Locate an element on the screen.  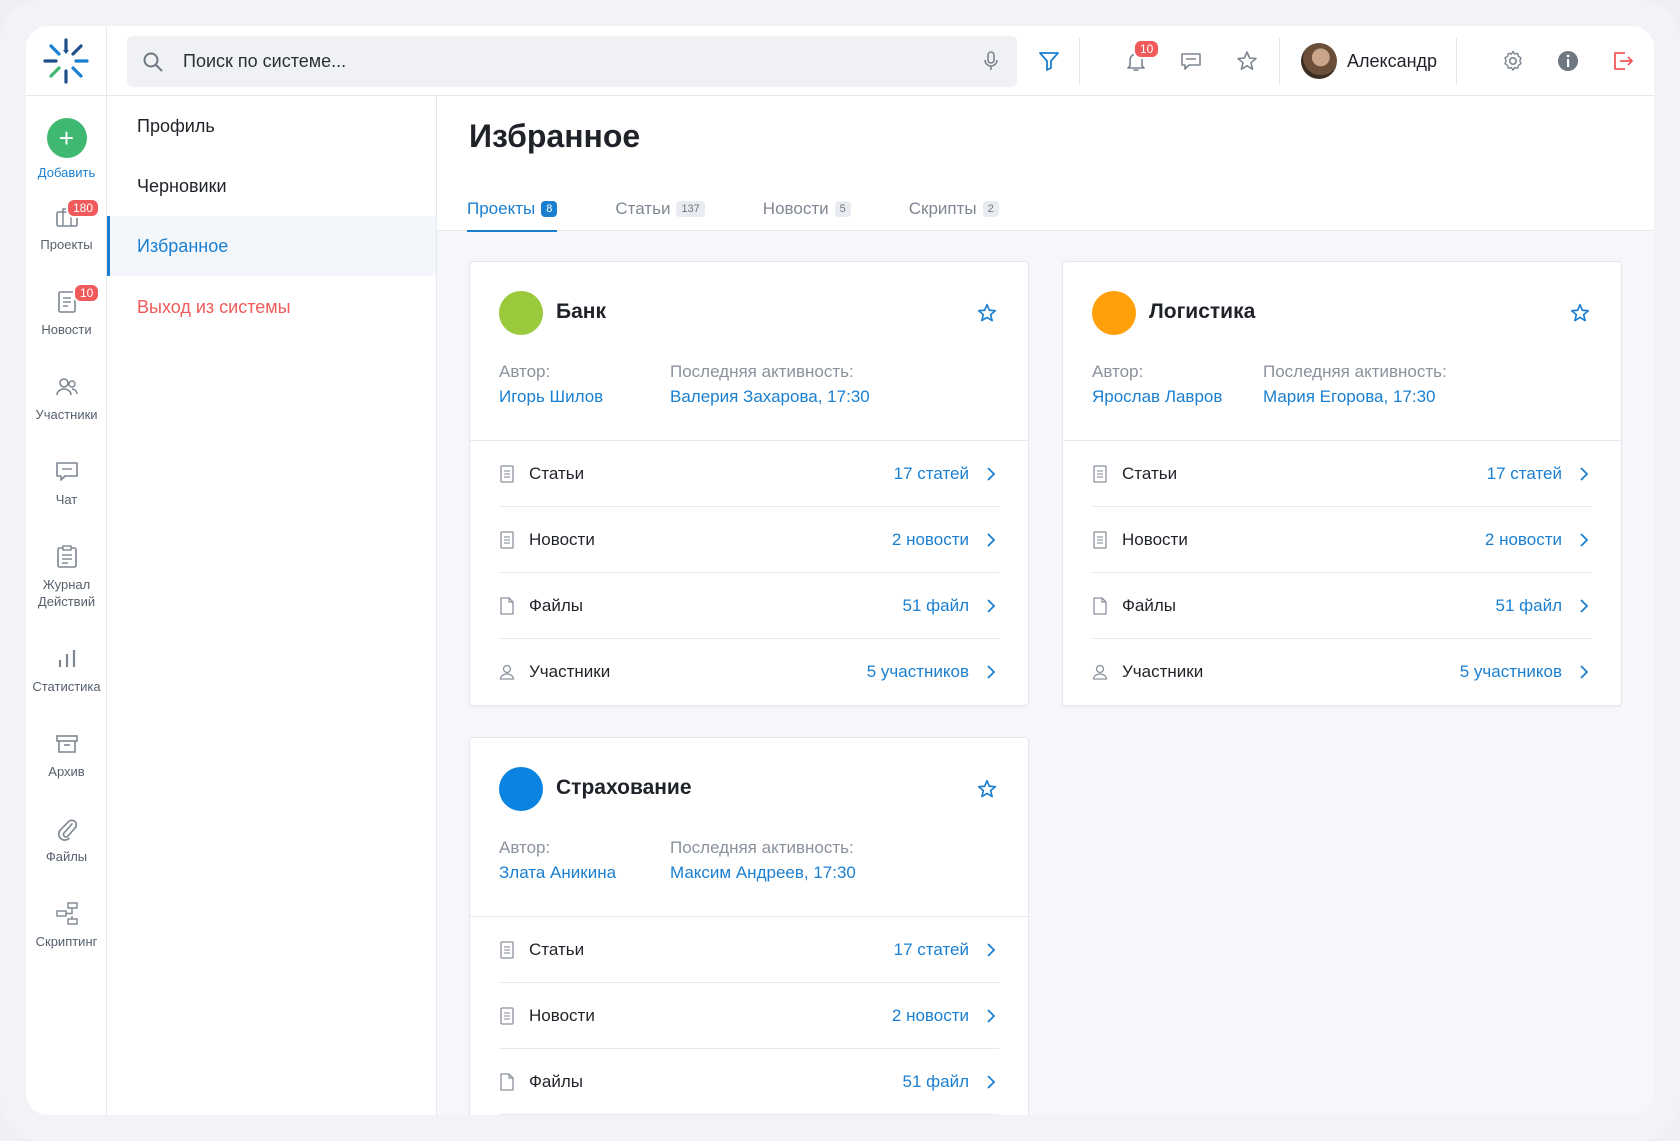
row-label: Новости is located at coordinates (1155, 539).